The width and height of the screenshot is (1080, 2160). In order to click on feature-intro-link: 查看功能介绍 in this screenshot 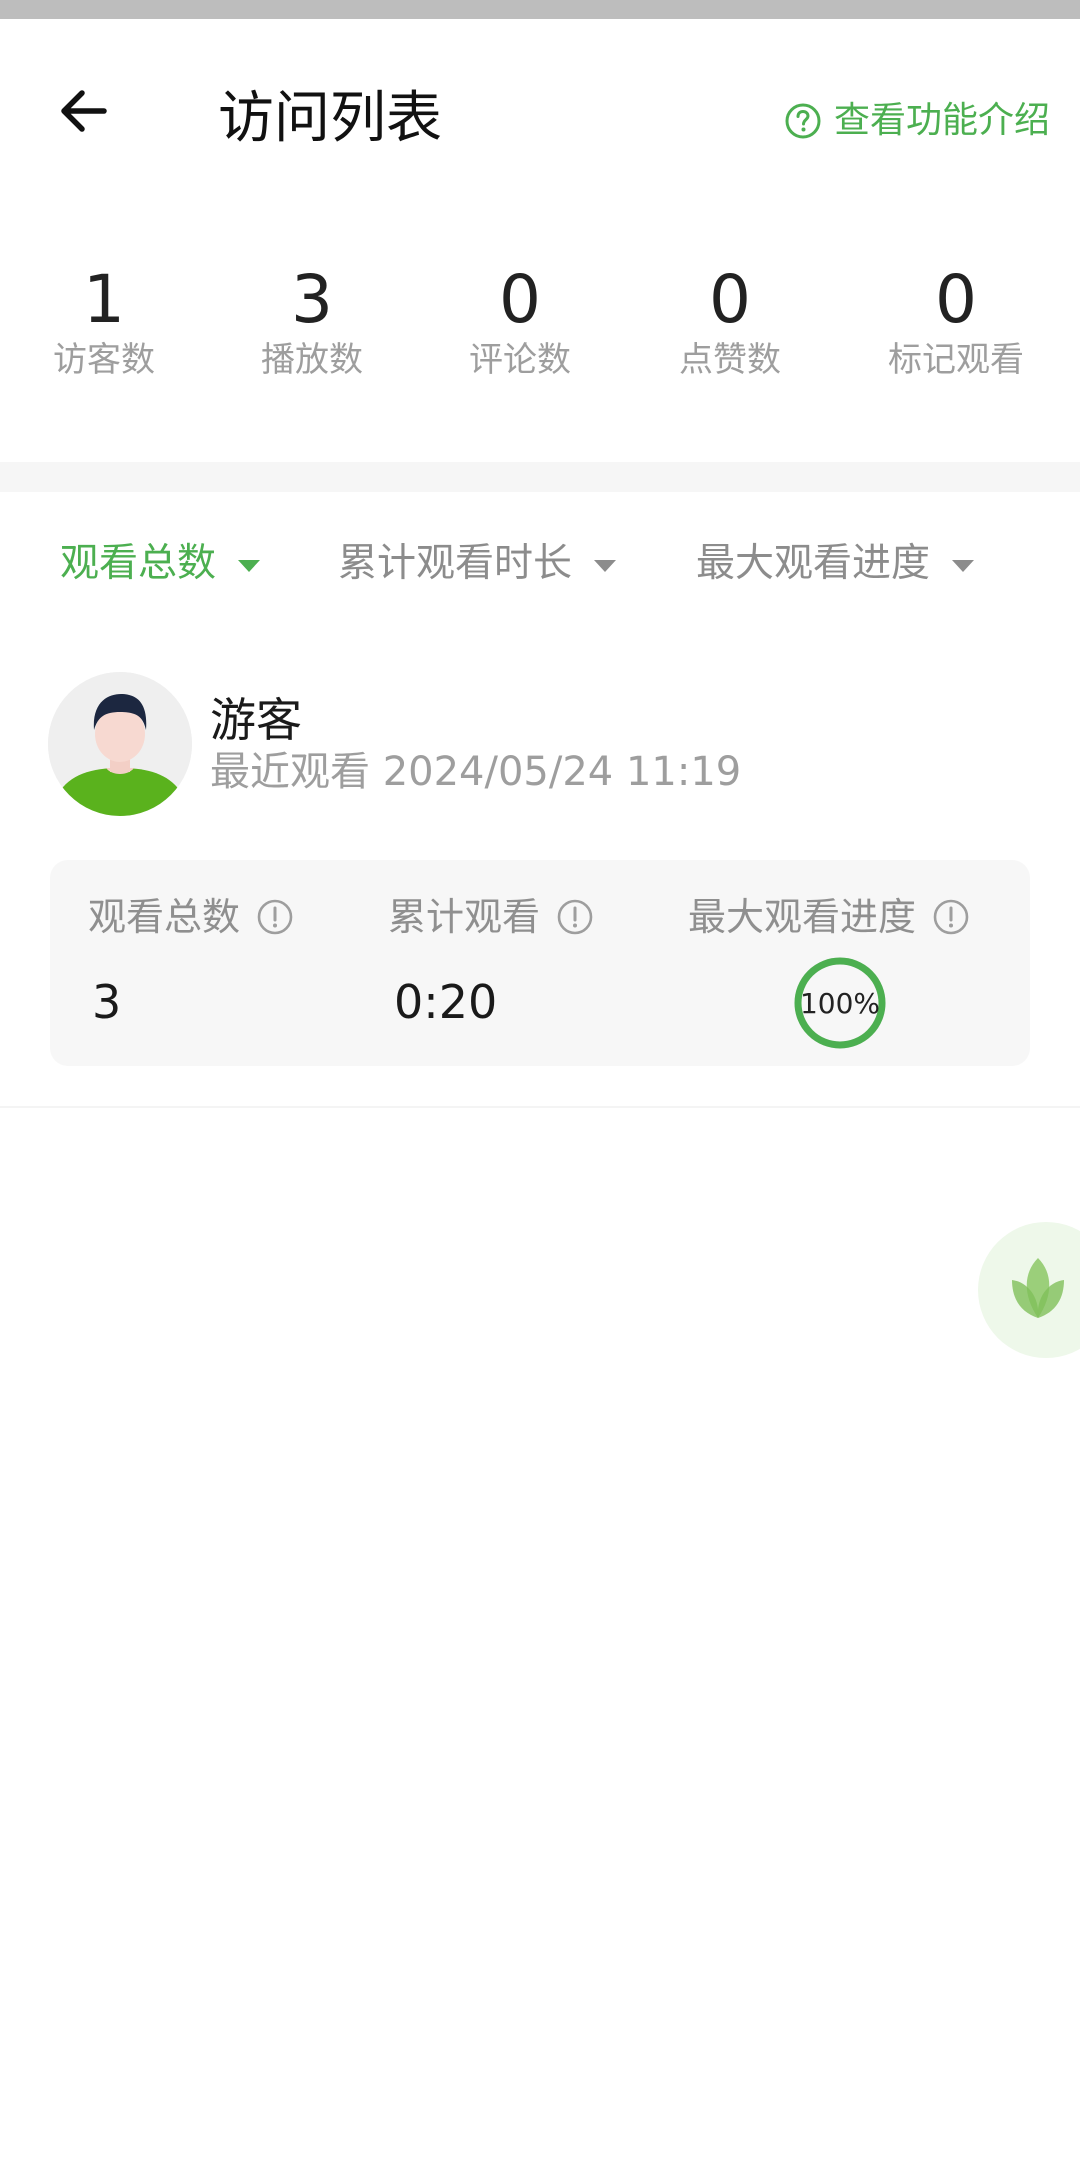, I will do `click(917, 121)`.